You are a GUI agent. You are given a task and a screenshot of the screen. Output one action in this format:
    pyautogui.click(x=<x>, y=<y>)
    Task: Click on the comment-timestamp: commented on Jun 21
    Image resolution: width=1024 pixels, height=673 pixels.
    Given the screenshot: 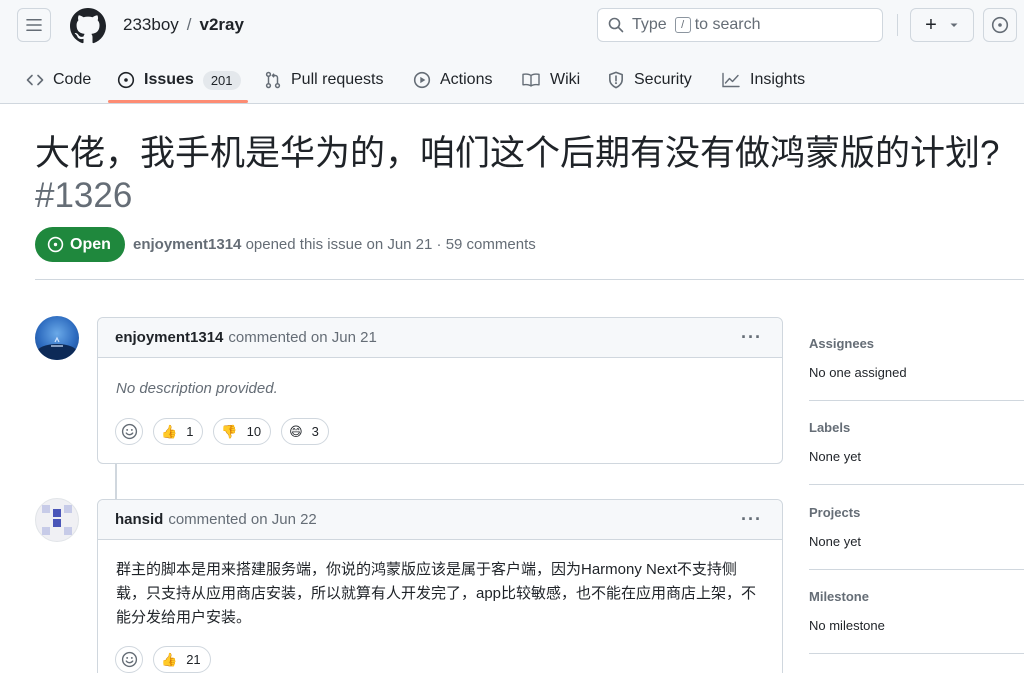 What is the action you would take?
    pyautogui.click(x=302, y=337)
    